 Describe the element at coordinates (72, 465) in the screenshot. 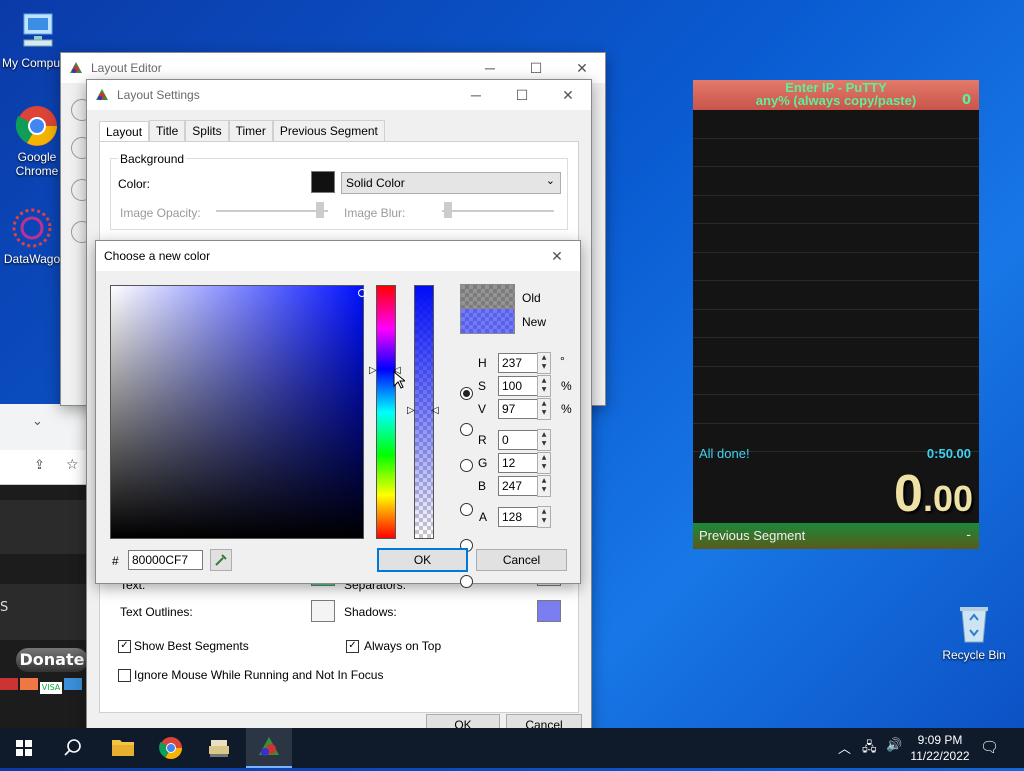

I see `star-icon: ☆` at that location.